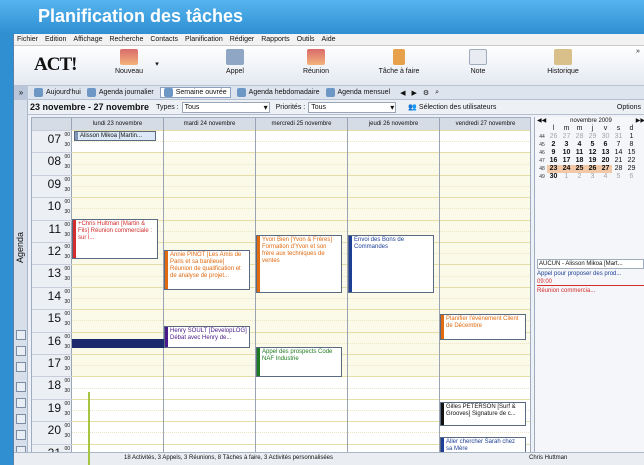 The width and height of the screenshot is (644, 465). I want to click on calendar-day: 16, so click(553, 161).